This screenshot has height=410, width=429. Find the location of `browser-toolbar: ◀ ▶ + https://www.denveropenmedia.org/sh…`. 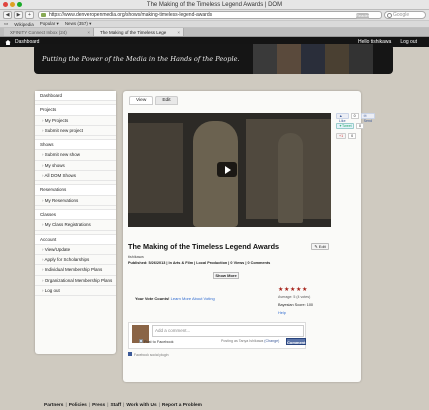

browser-toolbar: ◀ ▶ + https://www.denveropenmedia.org/sh… is located at coordinates (214, 15).